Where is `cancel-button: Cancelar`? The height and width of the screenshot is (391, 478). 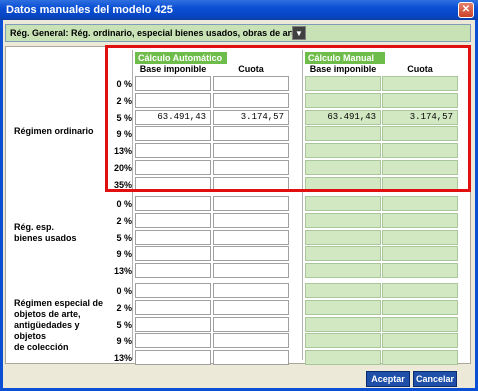 cancel-button: Cancelar is located at coordinates (435, 379).